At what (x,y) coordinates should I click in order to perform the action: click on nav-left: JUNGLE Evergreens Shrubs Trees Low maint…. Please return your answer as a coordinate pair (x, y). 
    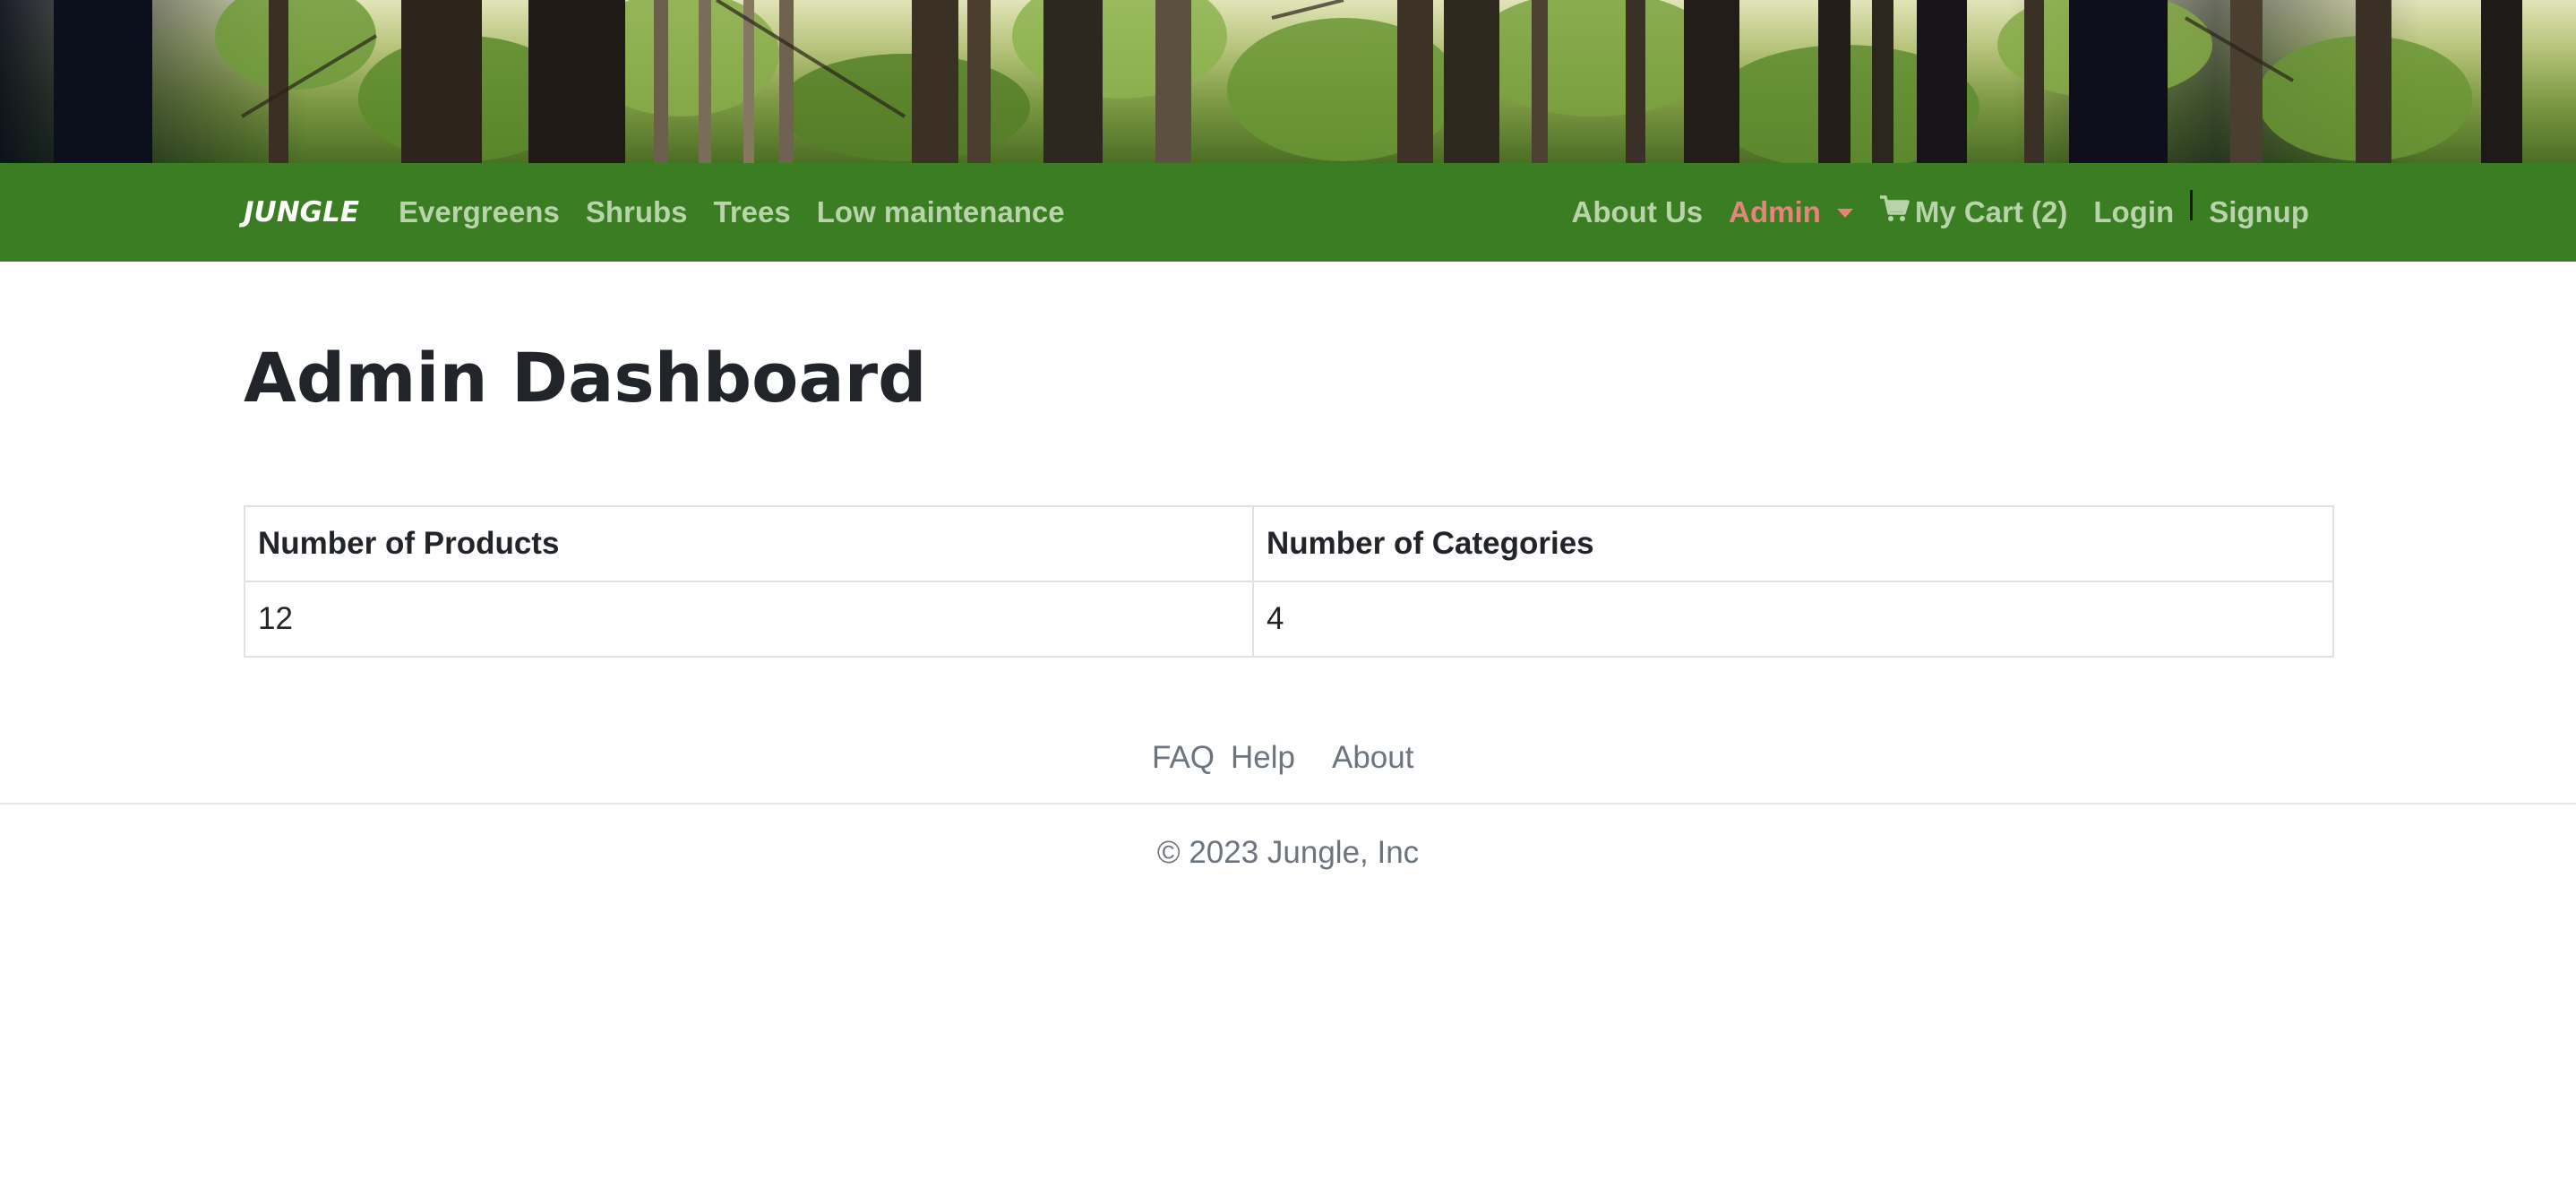
    Looking at the image, I should click on (667, 212).